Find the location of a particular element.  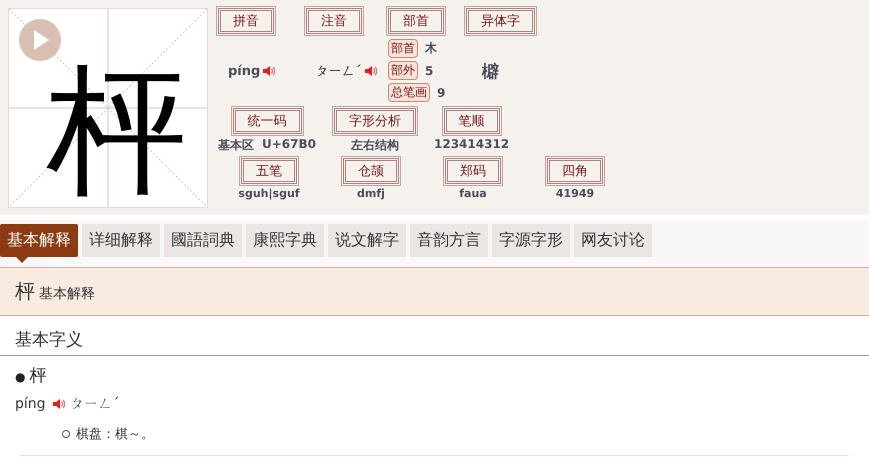

field-value: U+67B0 is located at coordinates (289, 145).